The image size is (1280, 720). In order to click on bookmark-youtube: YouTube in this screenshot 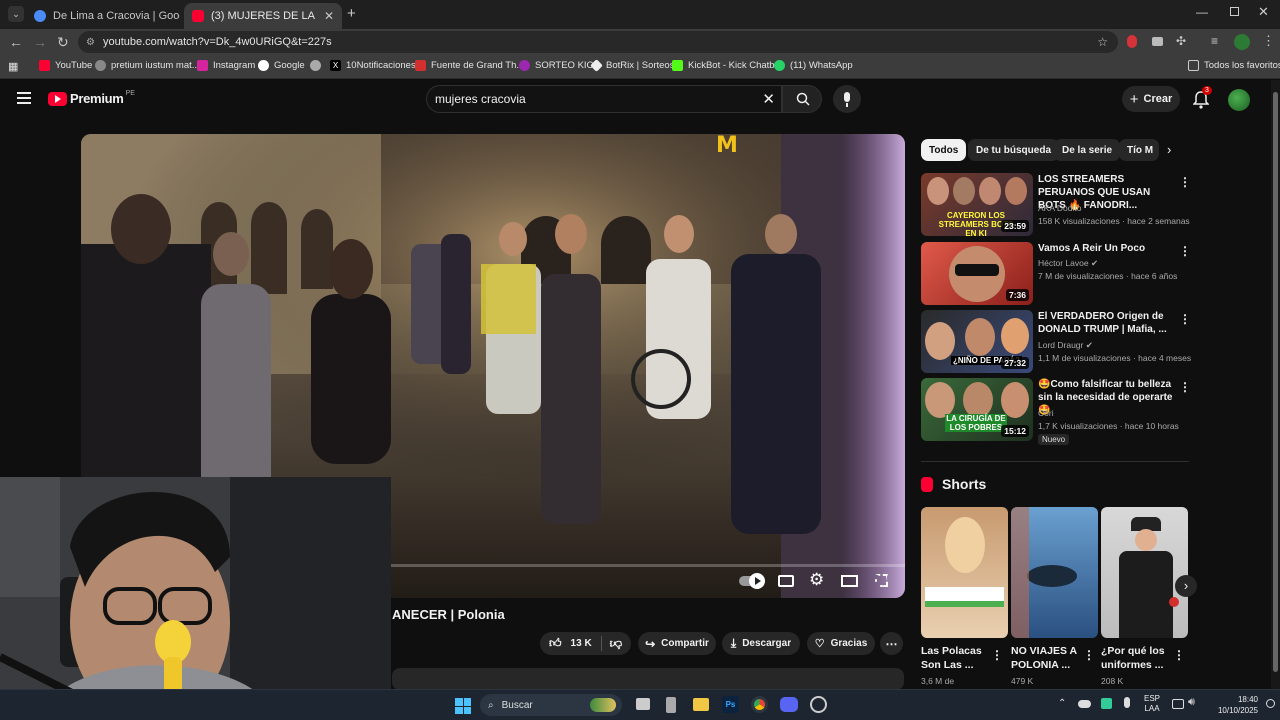, I will do `click(65, 65)`.